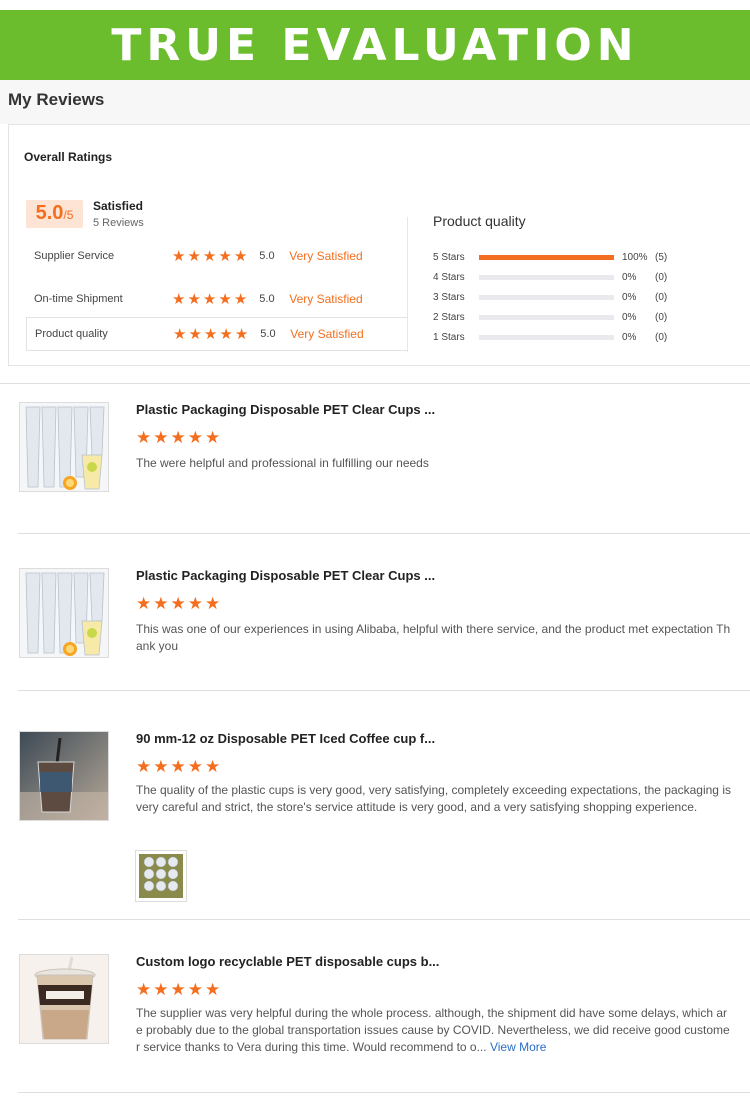 Image resolution: width=750 pixels, height=1099 pixels. I want to click on view-more-link: View More, so click(518, 1047).